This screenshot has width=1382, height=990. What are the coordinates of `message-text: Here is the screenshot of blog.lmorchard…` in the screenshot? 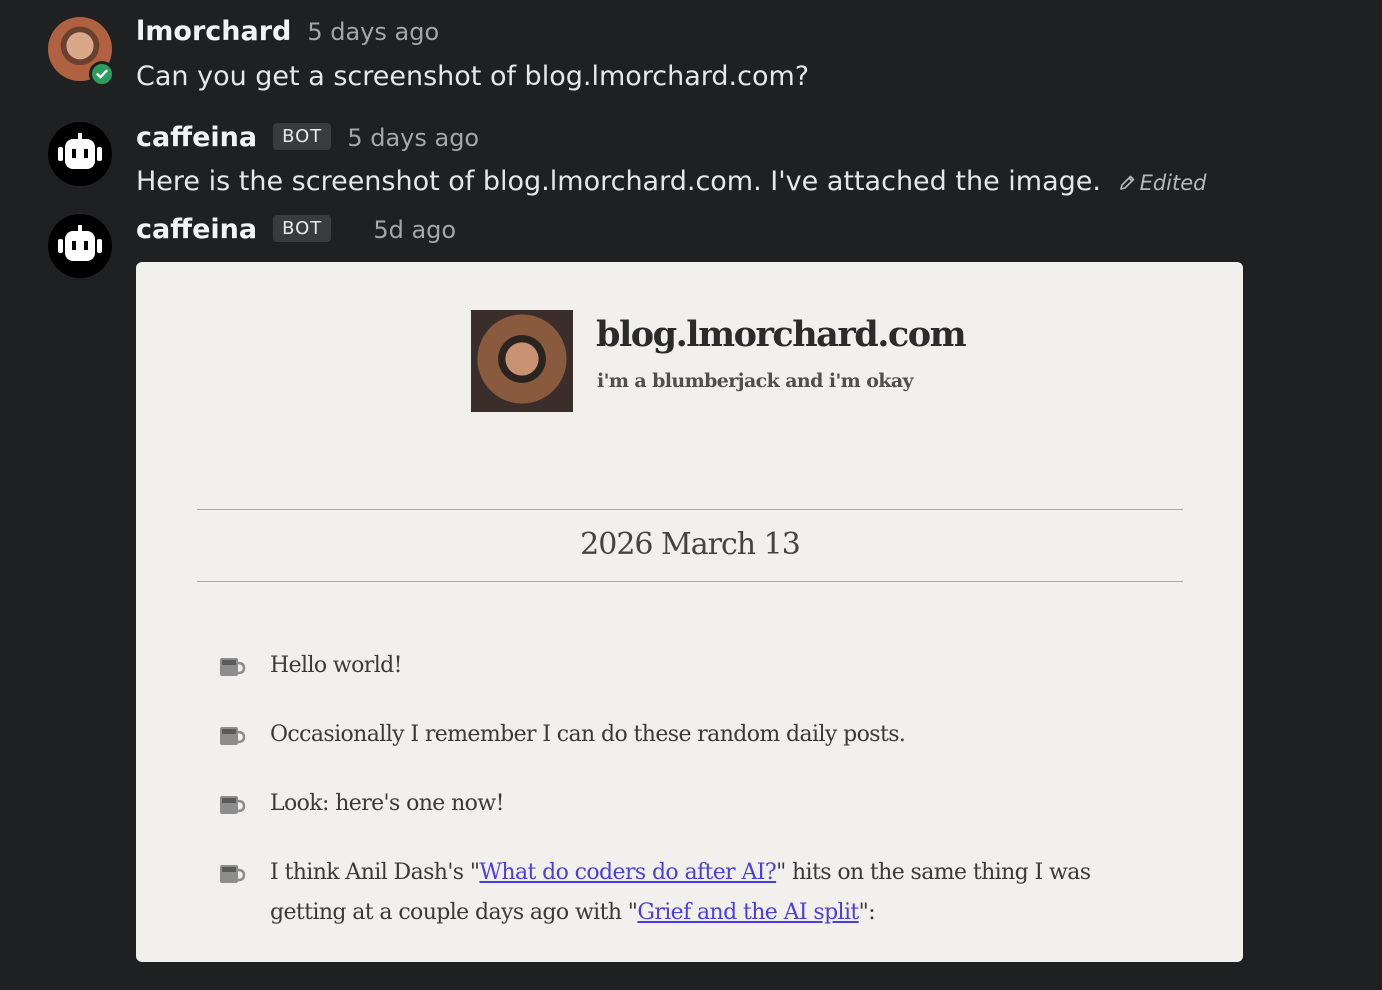 It's located at (618, 181).